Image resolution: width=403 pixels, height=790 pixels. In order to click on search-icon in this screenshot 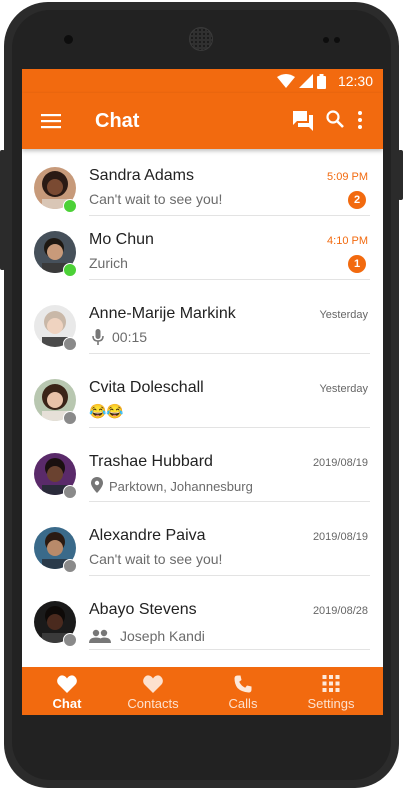, I will do `click(335, 119)`.